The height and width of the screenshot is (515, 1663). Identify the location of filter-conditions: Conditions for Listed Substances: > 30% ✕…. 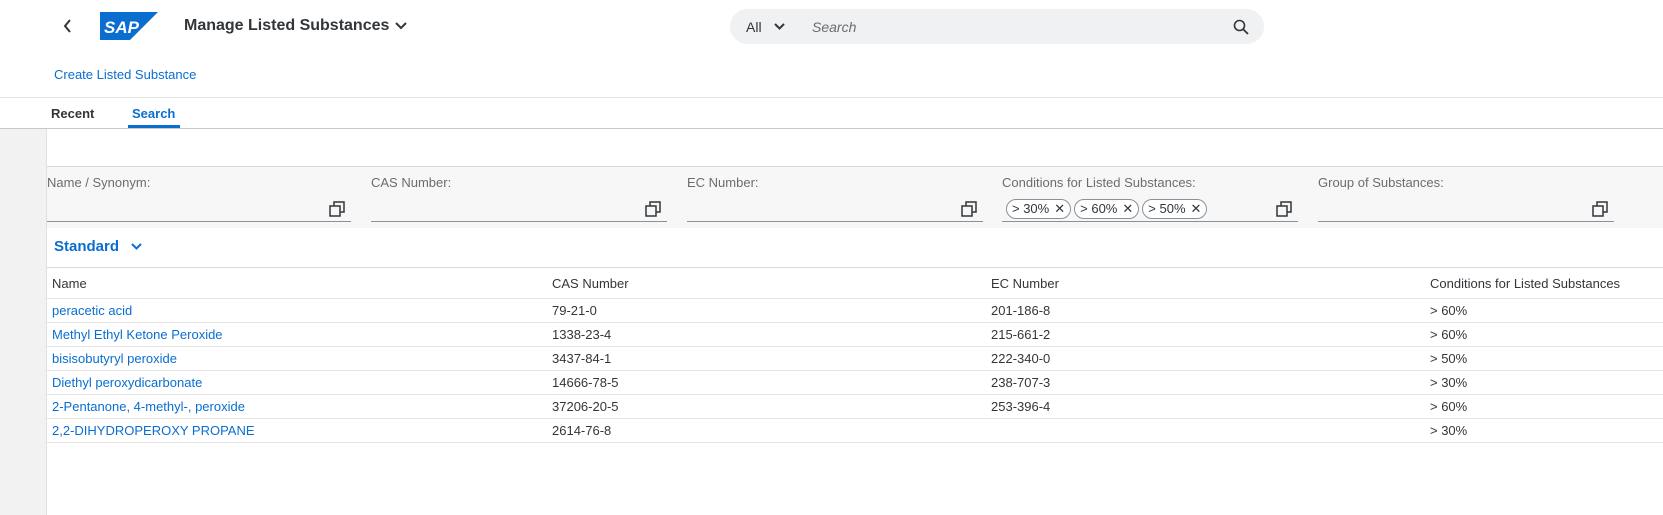
(1150, 198).